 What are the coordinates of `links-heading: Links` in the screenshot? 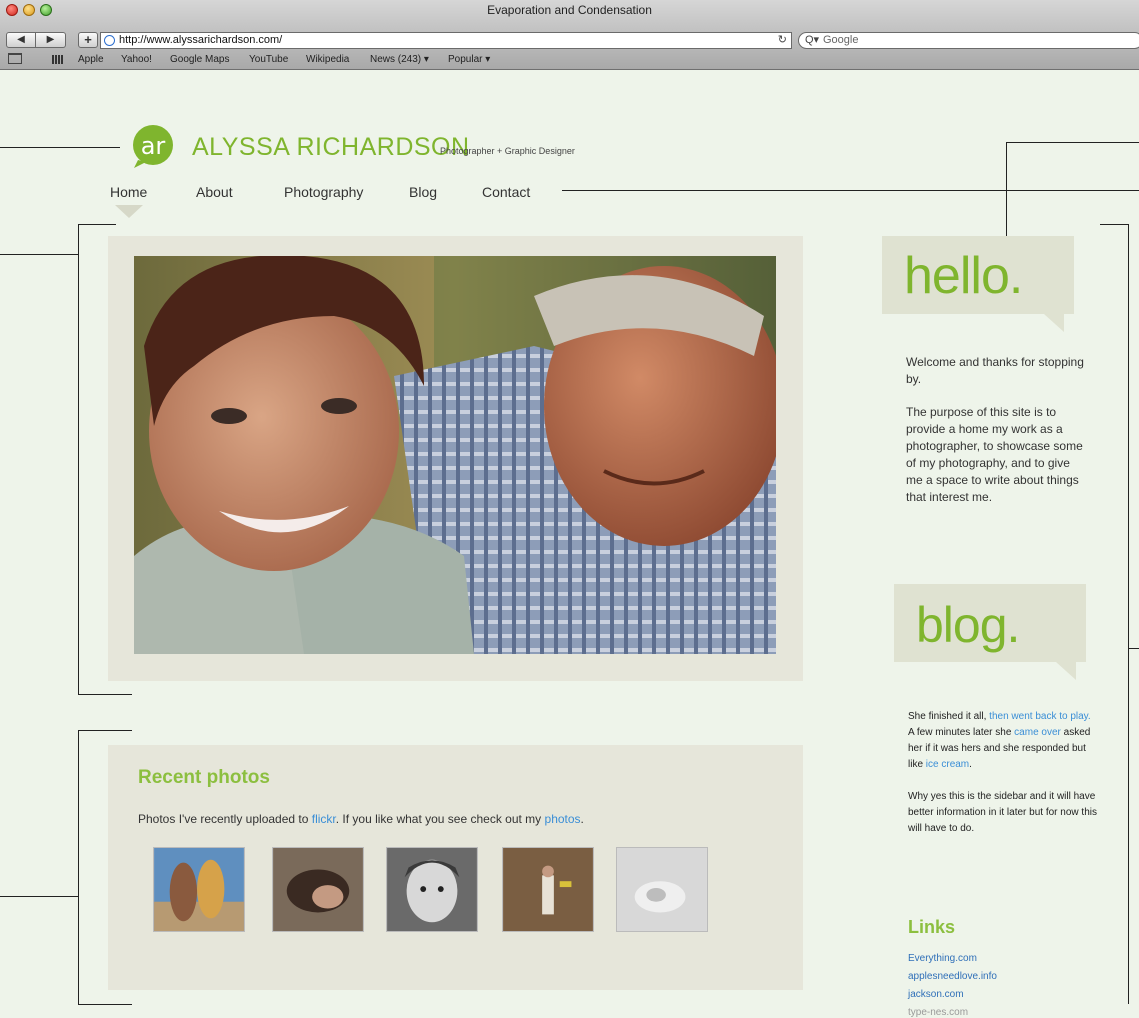 It's located at (932, 927).